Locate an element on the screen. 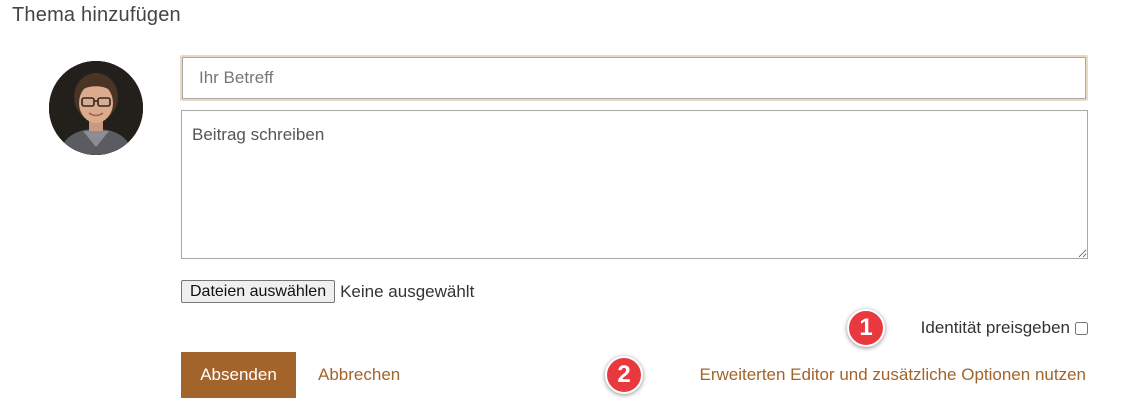  identity-option: Identität preisgeben is located at coordinates (1004, 328).